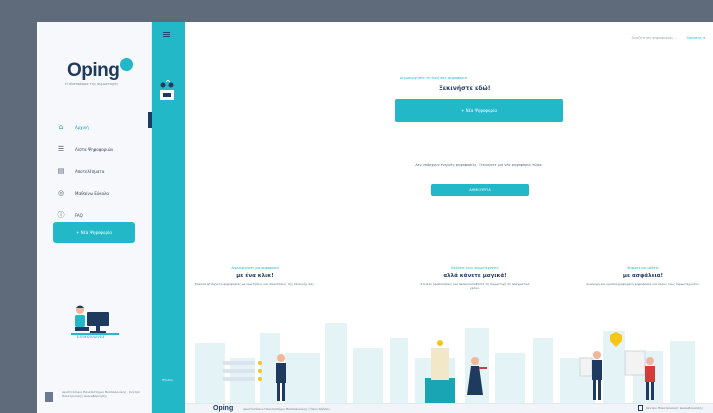 The image size is (713, 413). What do you see at coordinates (94, 232) in the screenshot?
I see `new-vote-button: + Νέα Ψηφοφορία` at bounding box center [94, 232].